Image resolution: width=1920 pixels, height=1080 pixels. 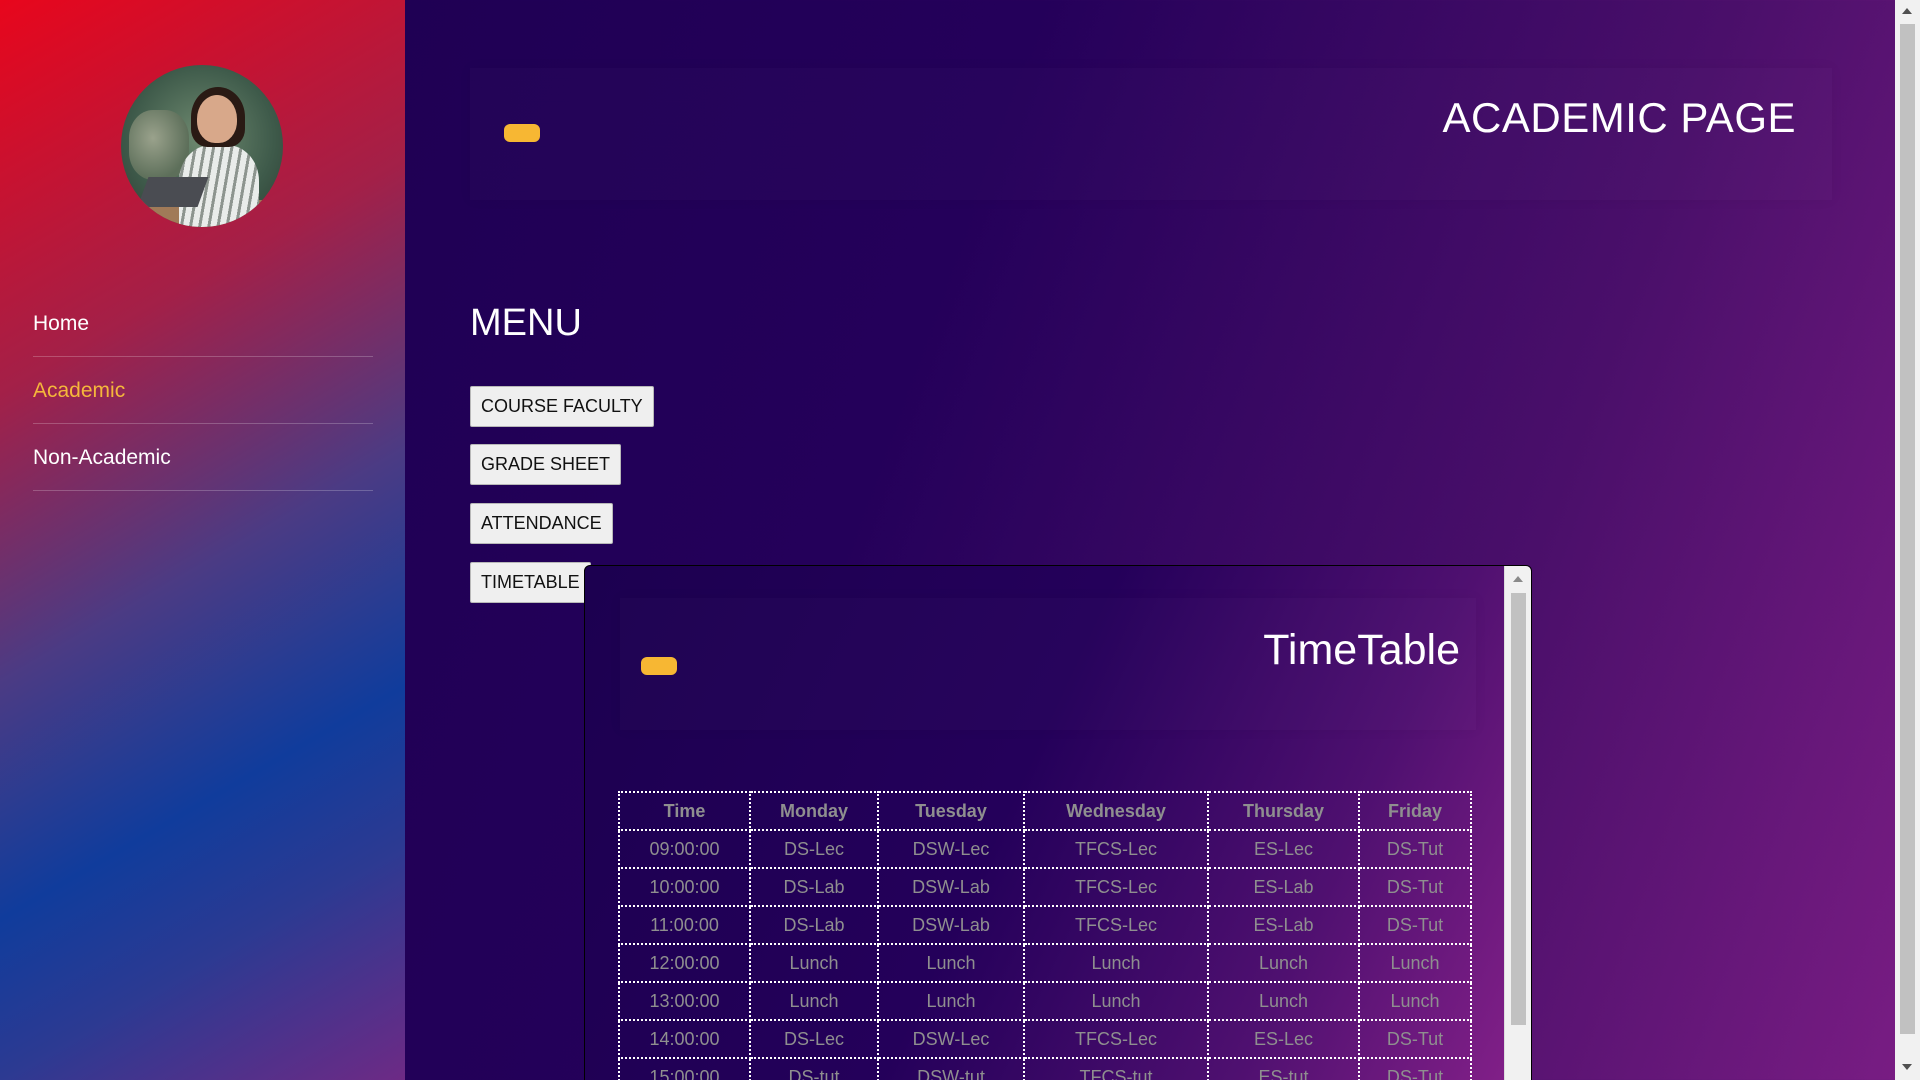 I want to click on table-cell: DSW-tut, so click(x=951, y=1068).